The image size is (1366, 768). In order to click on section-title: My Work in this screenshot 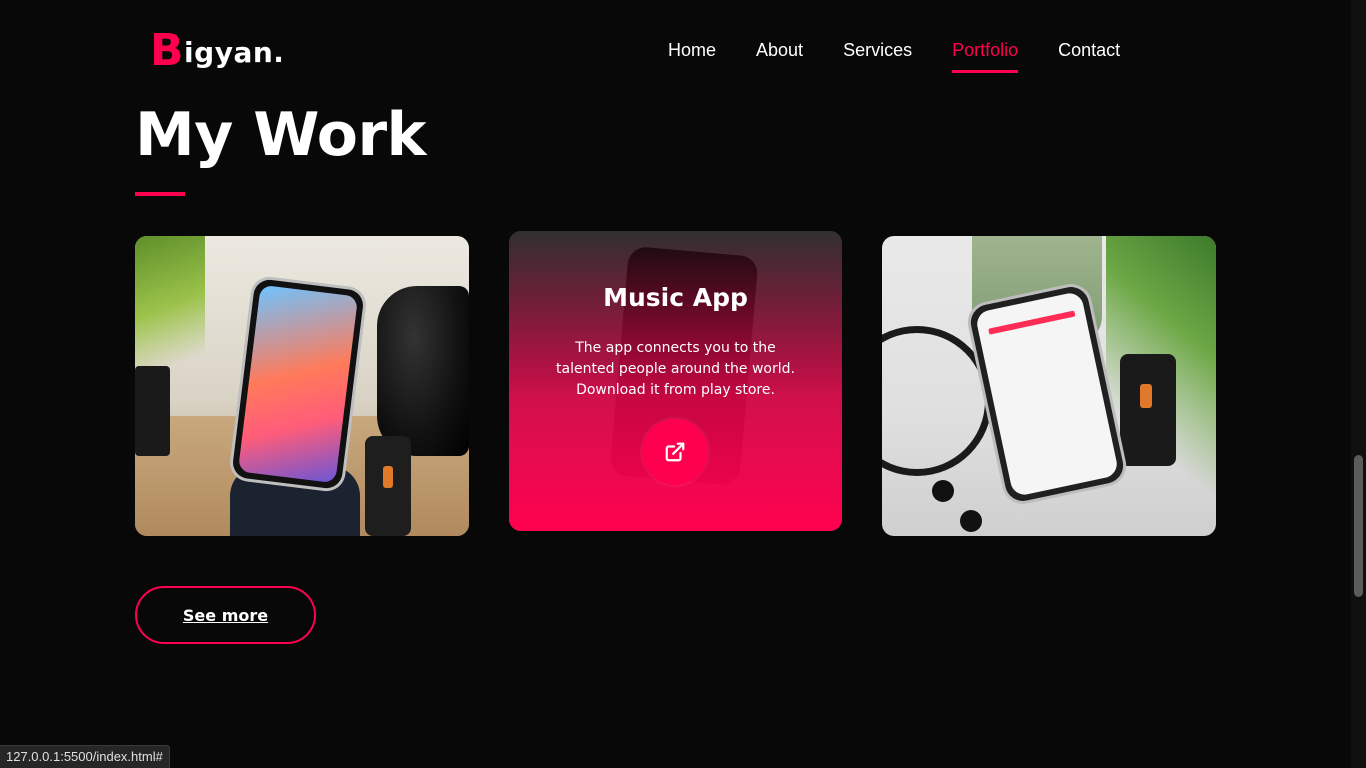, I will do `click(280, 135)`.